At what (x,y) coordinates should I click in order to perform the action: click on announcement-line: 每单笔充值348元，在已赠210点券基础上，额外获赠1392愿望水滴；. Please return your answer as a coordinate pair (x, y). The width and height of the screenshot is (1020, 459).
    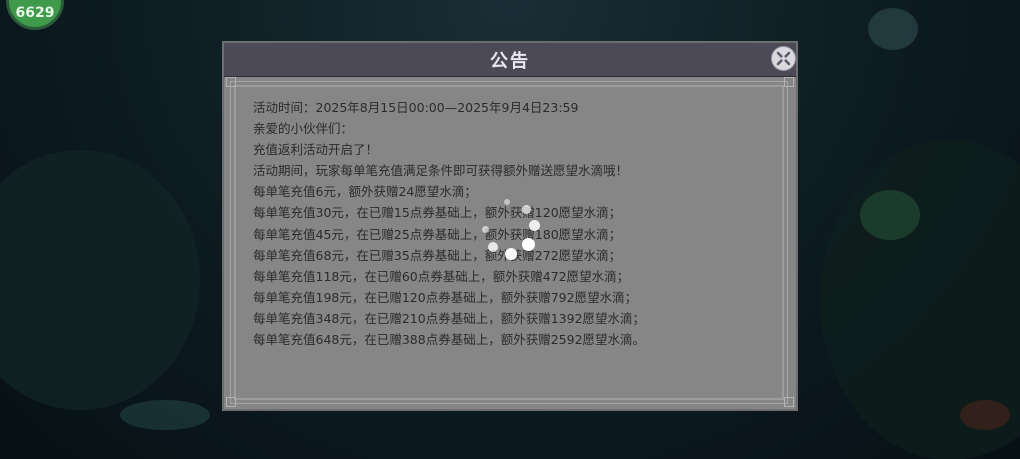
    Looking at the image, I should click on (449, 318).